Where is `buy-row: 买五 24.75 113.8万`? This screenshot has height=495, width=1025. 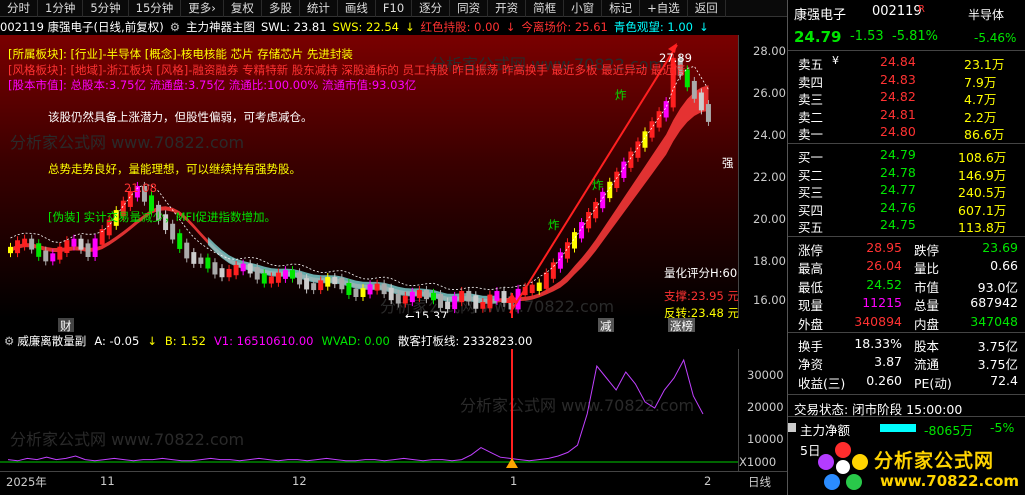
buy-row: 买五 24.75 113.8万 is located at coordinates (906, 226).